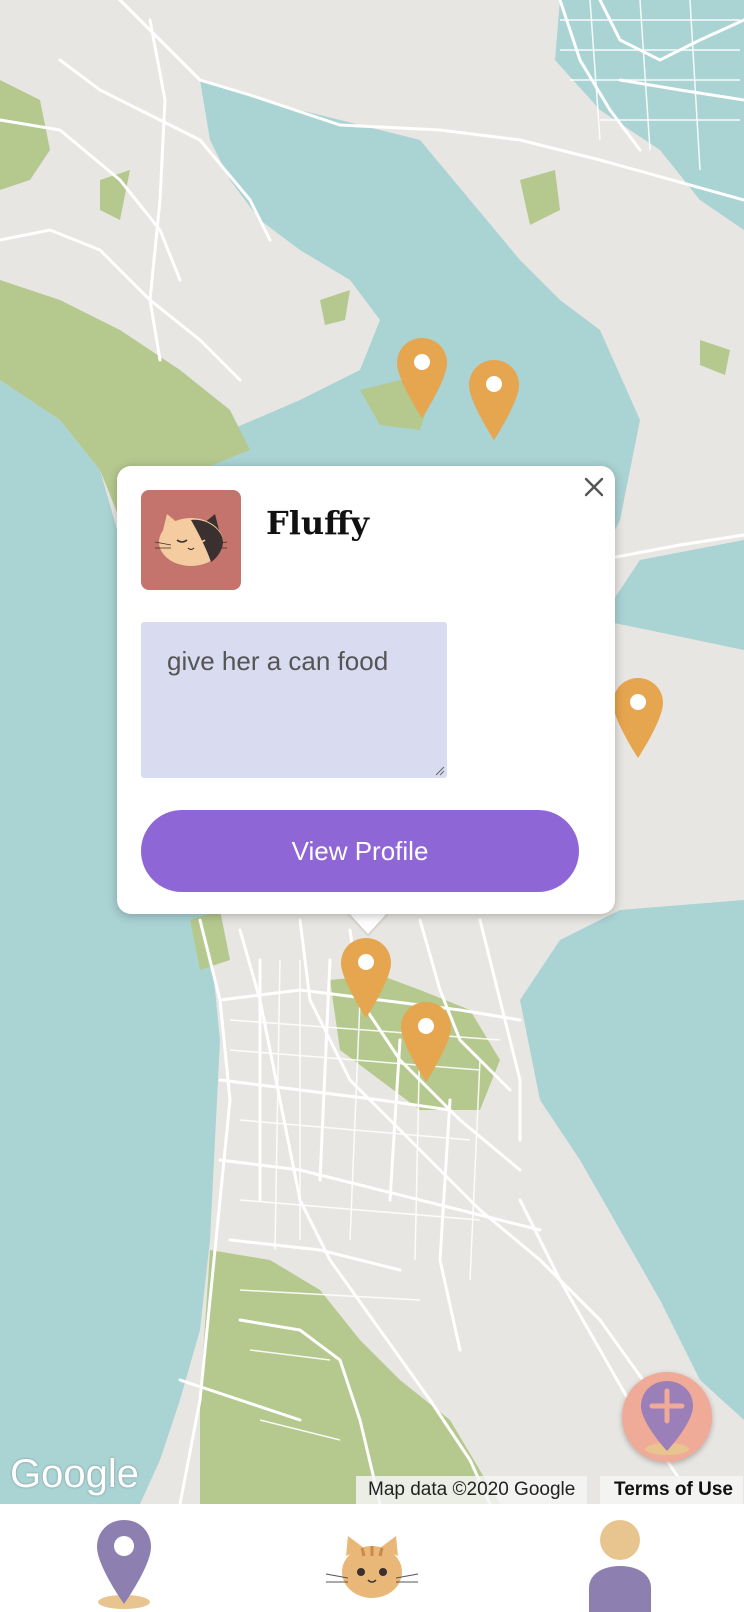 The width and height of the screenshot is (744, 1612). I want to click on view-profile-button: View Profile, so click(360, 851).